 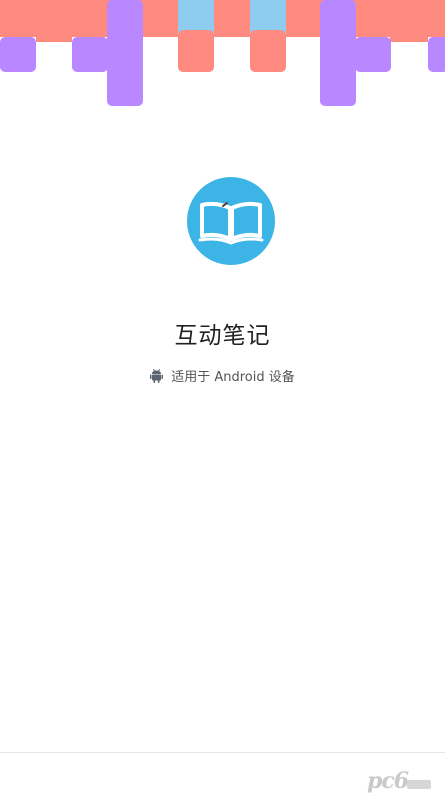 I want to click on platform-info: 适用于 Android 设备, so click(x=222, y=375).